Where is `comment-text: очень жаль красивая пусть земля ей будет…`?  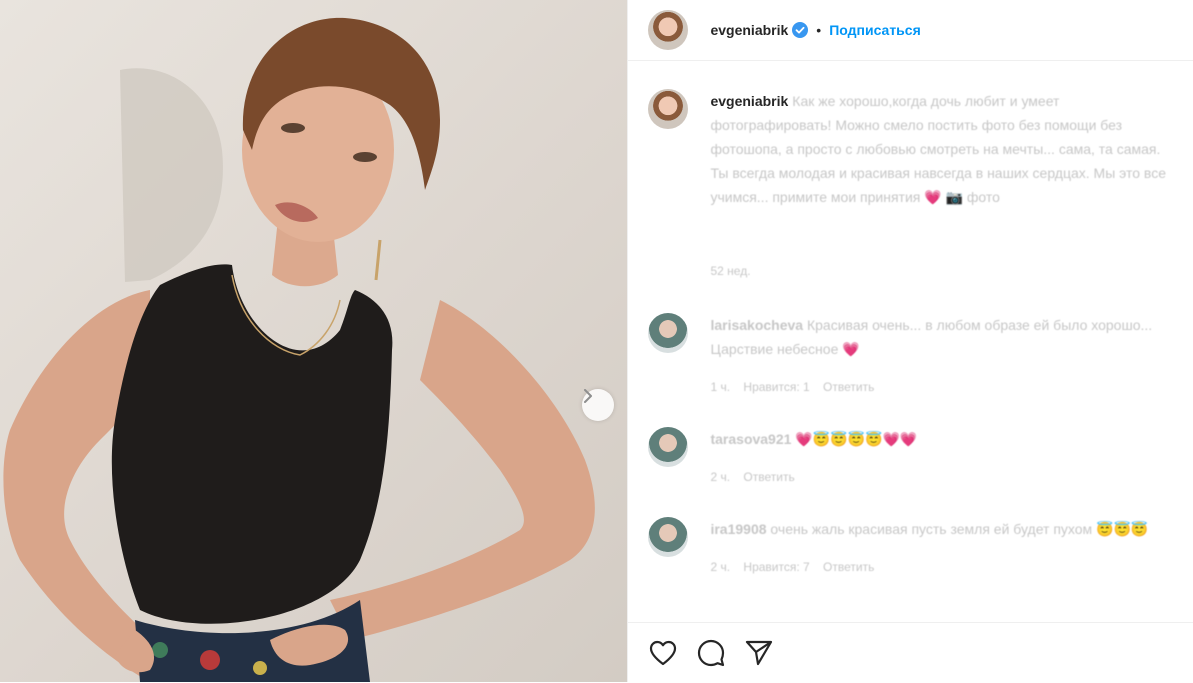 comment-text: очень жаль красивая пусть земля ей будет… is located at coordinates (959, 529).